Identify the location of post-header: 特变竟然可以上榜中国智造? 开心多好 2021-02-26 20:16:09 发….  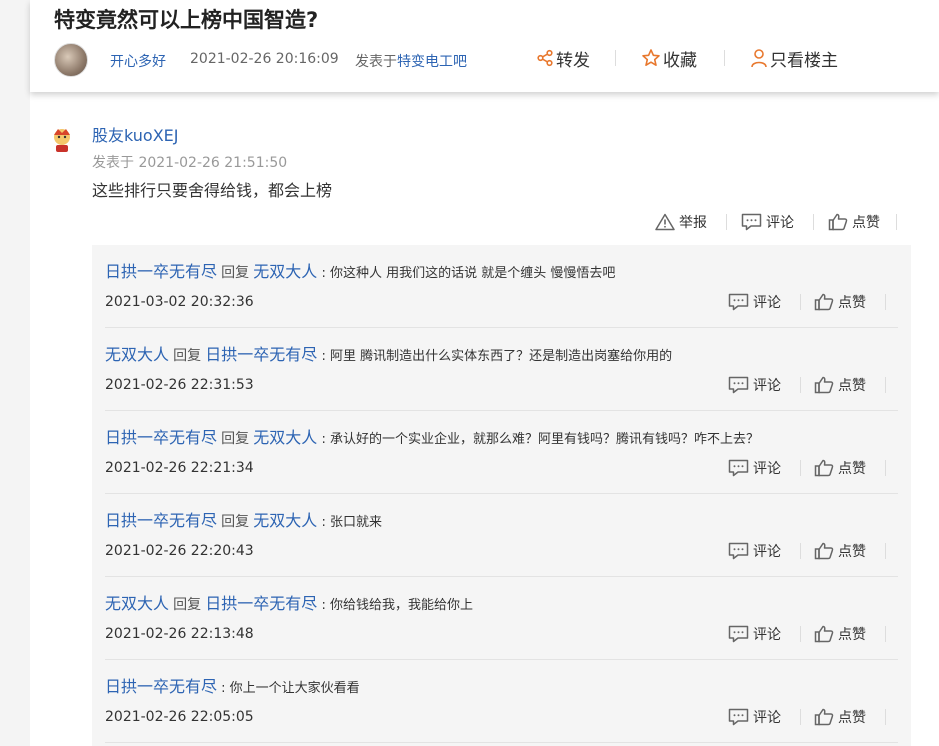
(484, 46).